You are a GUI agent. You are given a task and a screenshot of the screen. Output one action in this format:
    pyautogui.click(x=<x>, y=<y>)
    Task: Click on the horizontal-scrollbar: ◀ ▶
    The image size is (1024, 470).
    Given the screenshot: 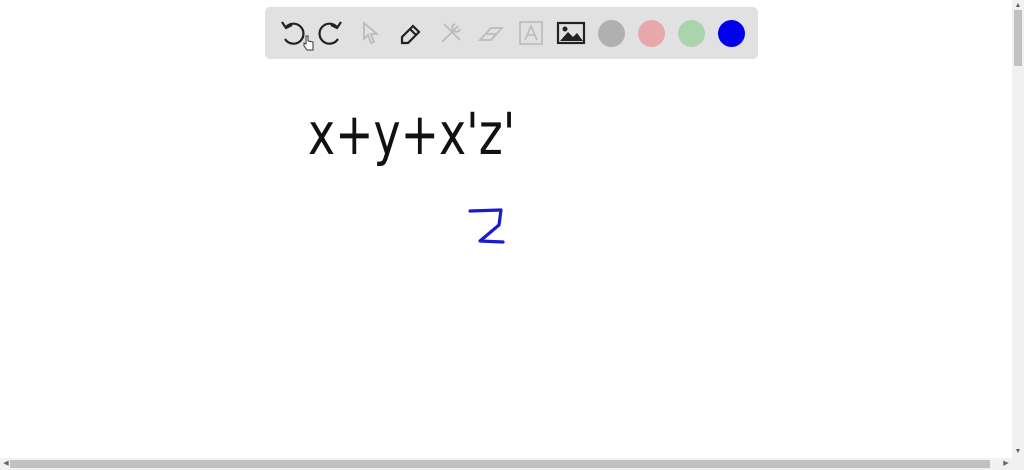 What is the action you would take?
    pyautogui.click(x=512, y=464)
    